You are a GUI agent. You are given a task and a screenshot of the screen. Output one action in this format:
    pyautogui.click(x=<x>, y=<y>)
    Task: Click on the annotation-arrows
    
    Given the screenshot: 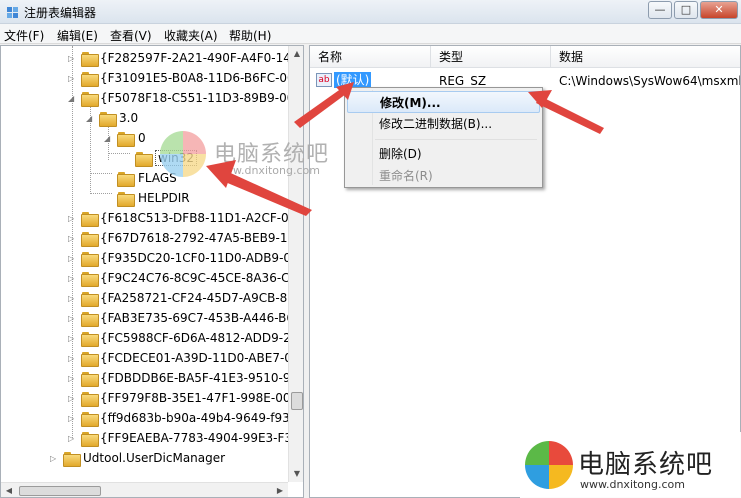 What is the action you would take?
    pyautogui.click(x=405, y=149)
    